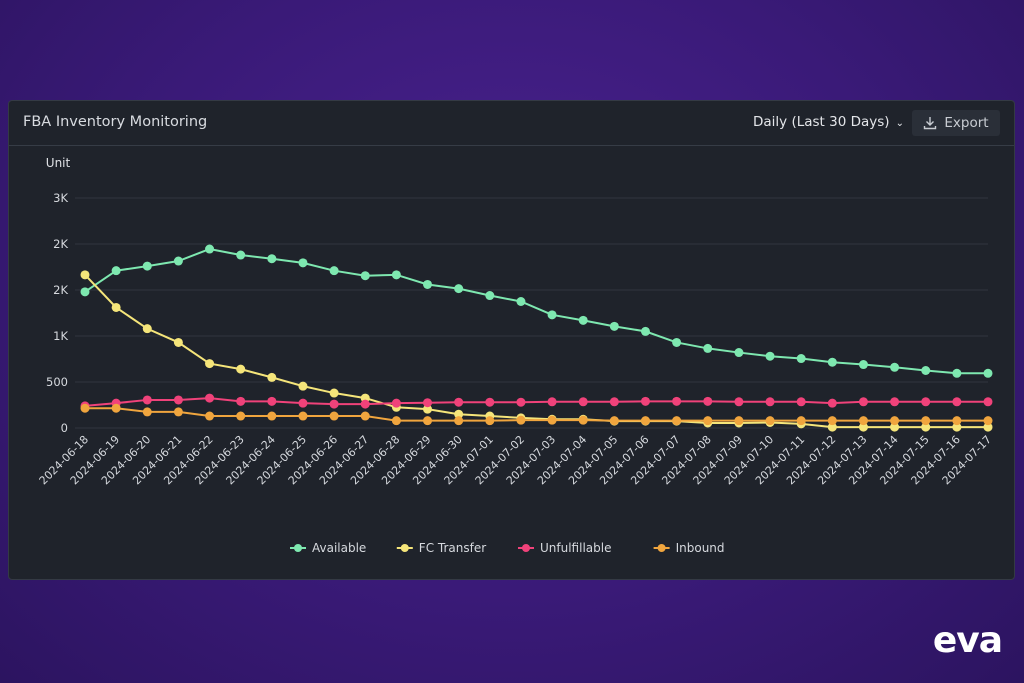  I want to click on legend-marker-unfulfillable, so click(526, 548).